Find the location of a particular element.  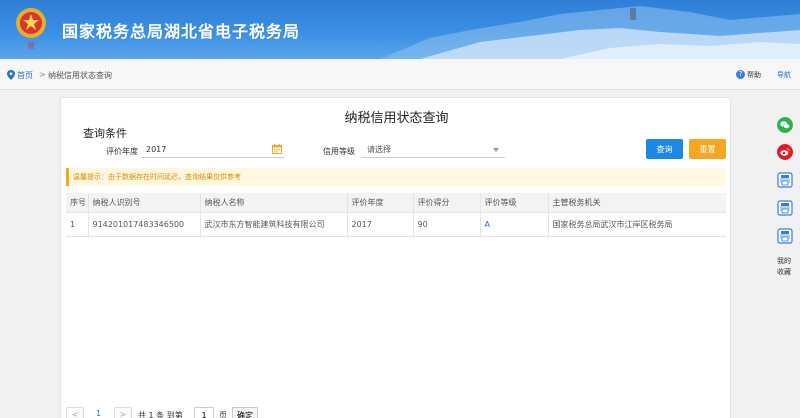

cell-eval-score: 90 is located at coordinates (447, 224).